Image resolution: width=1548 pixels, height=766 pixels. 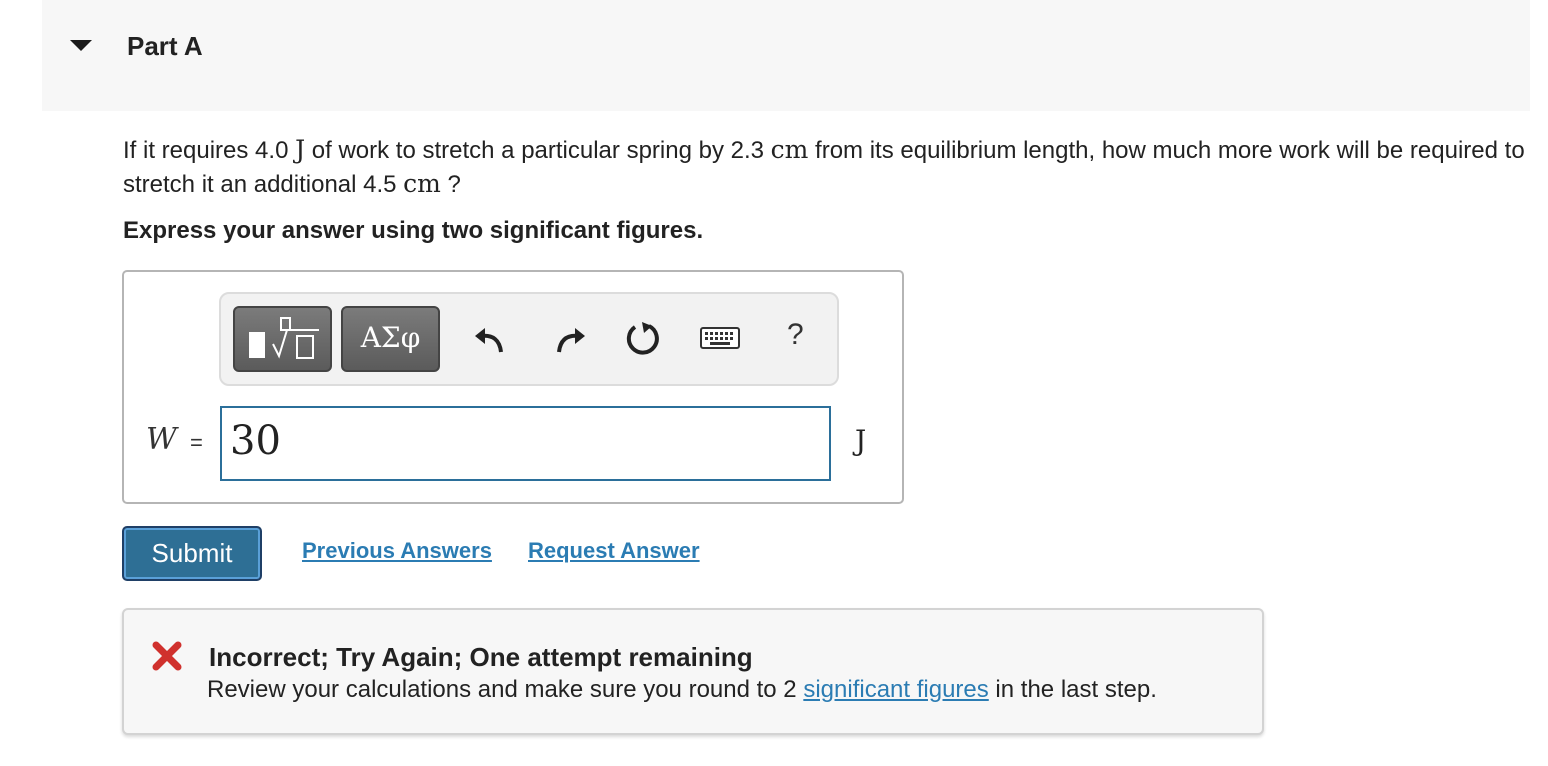 I want to click on answer-input: 30, so click(x=525, y=443).